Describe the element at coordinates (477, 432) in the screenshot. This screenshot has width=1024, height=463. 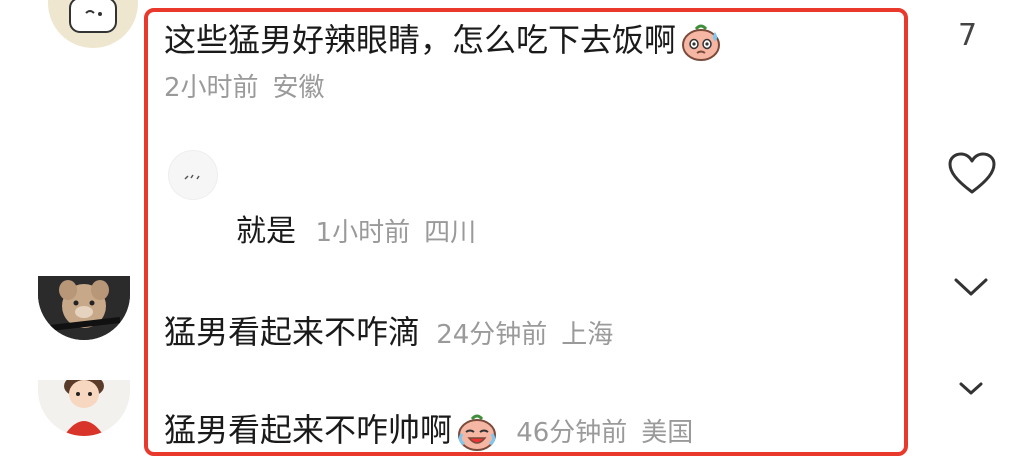
I see `crying-laughing-emoji-icon` at that location.